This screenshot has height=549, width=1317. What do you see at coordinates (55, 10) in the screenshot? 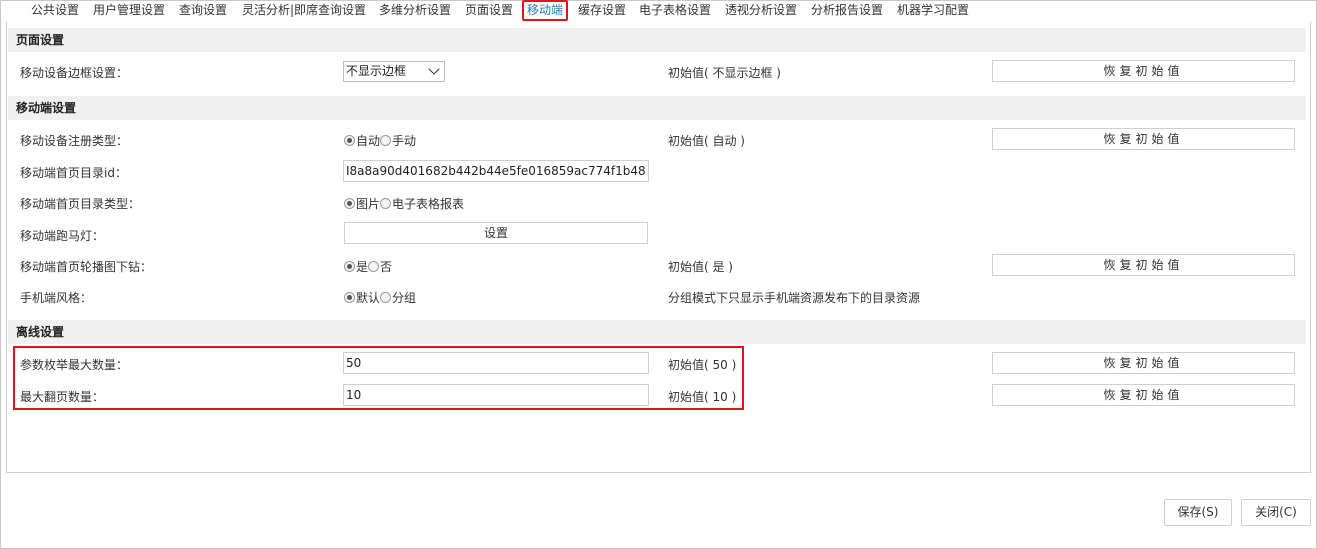
I see `tab-public-settings: 公共设置` at bounding box center [55, 10].